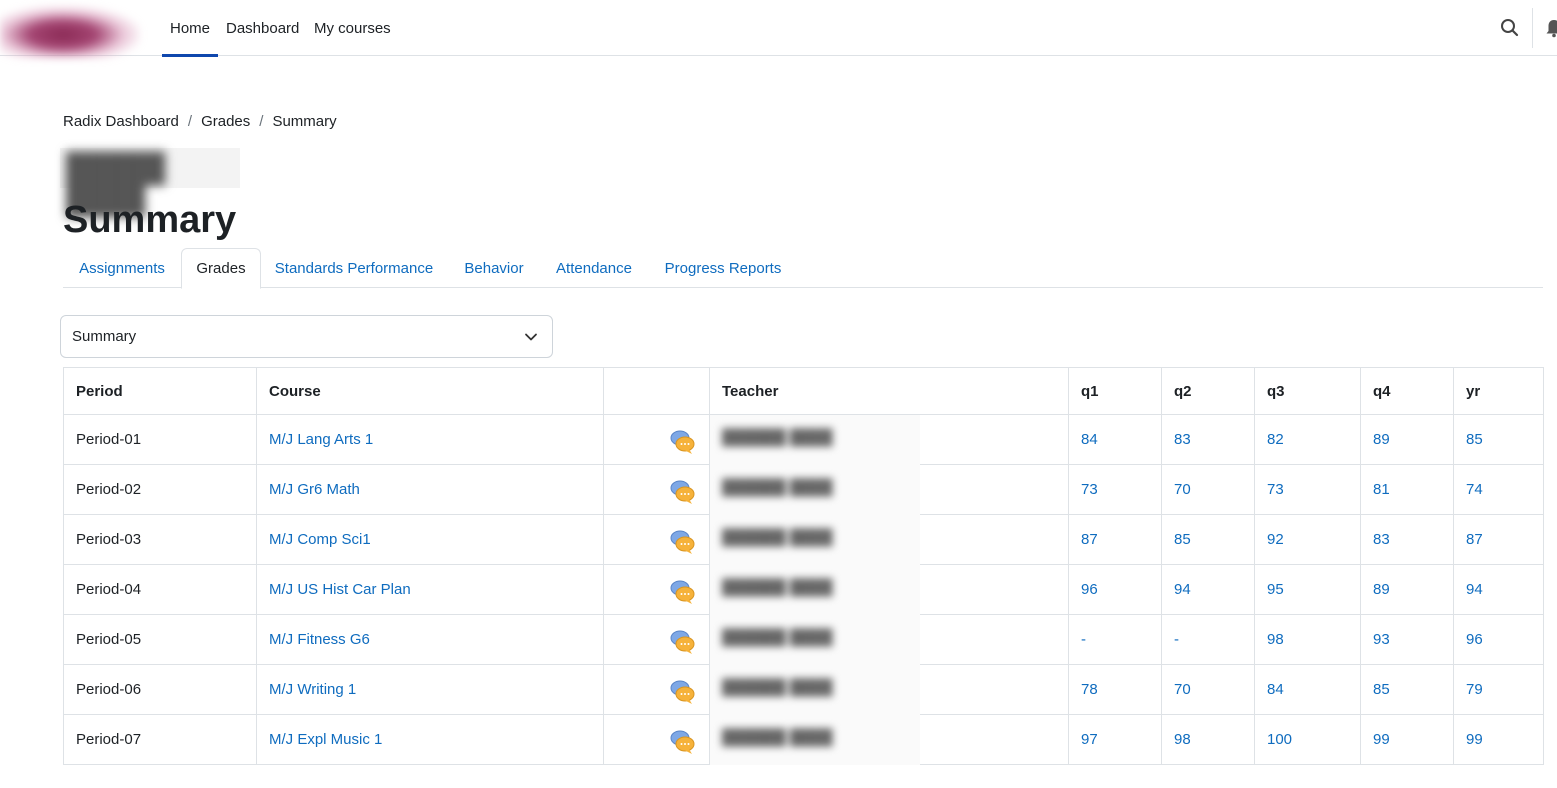 This screenshot has width=1557, height=788. I want to click on cell-q1-grade: 97, so click(1115, 739).